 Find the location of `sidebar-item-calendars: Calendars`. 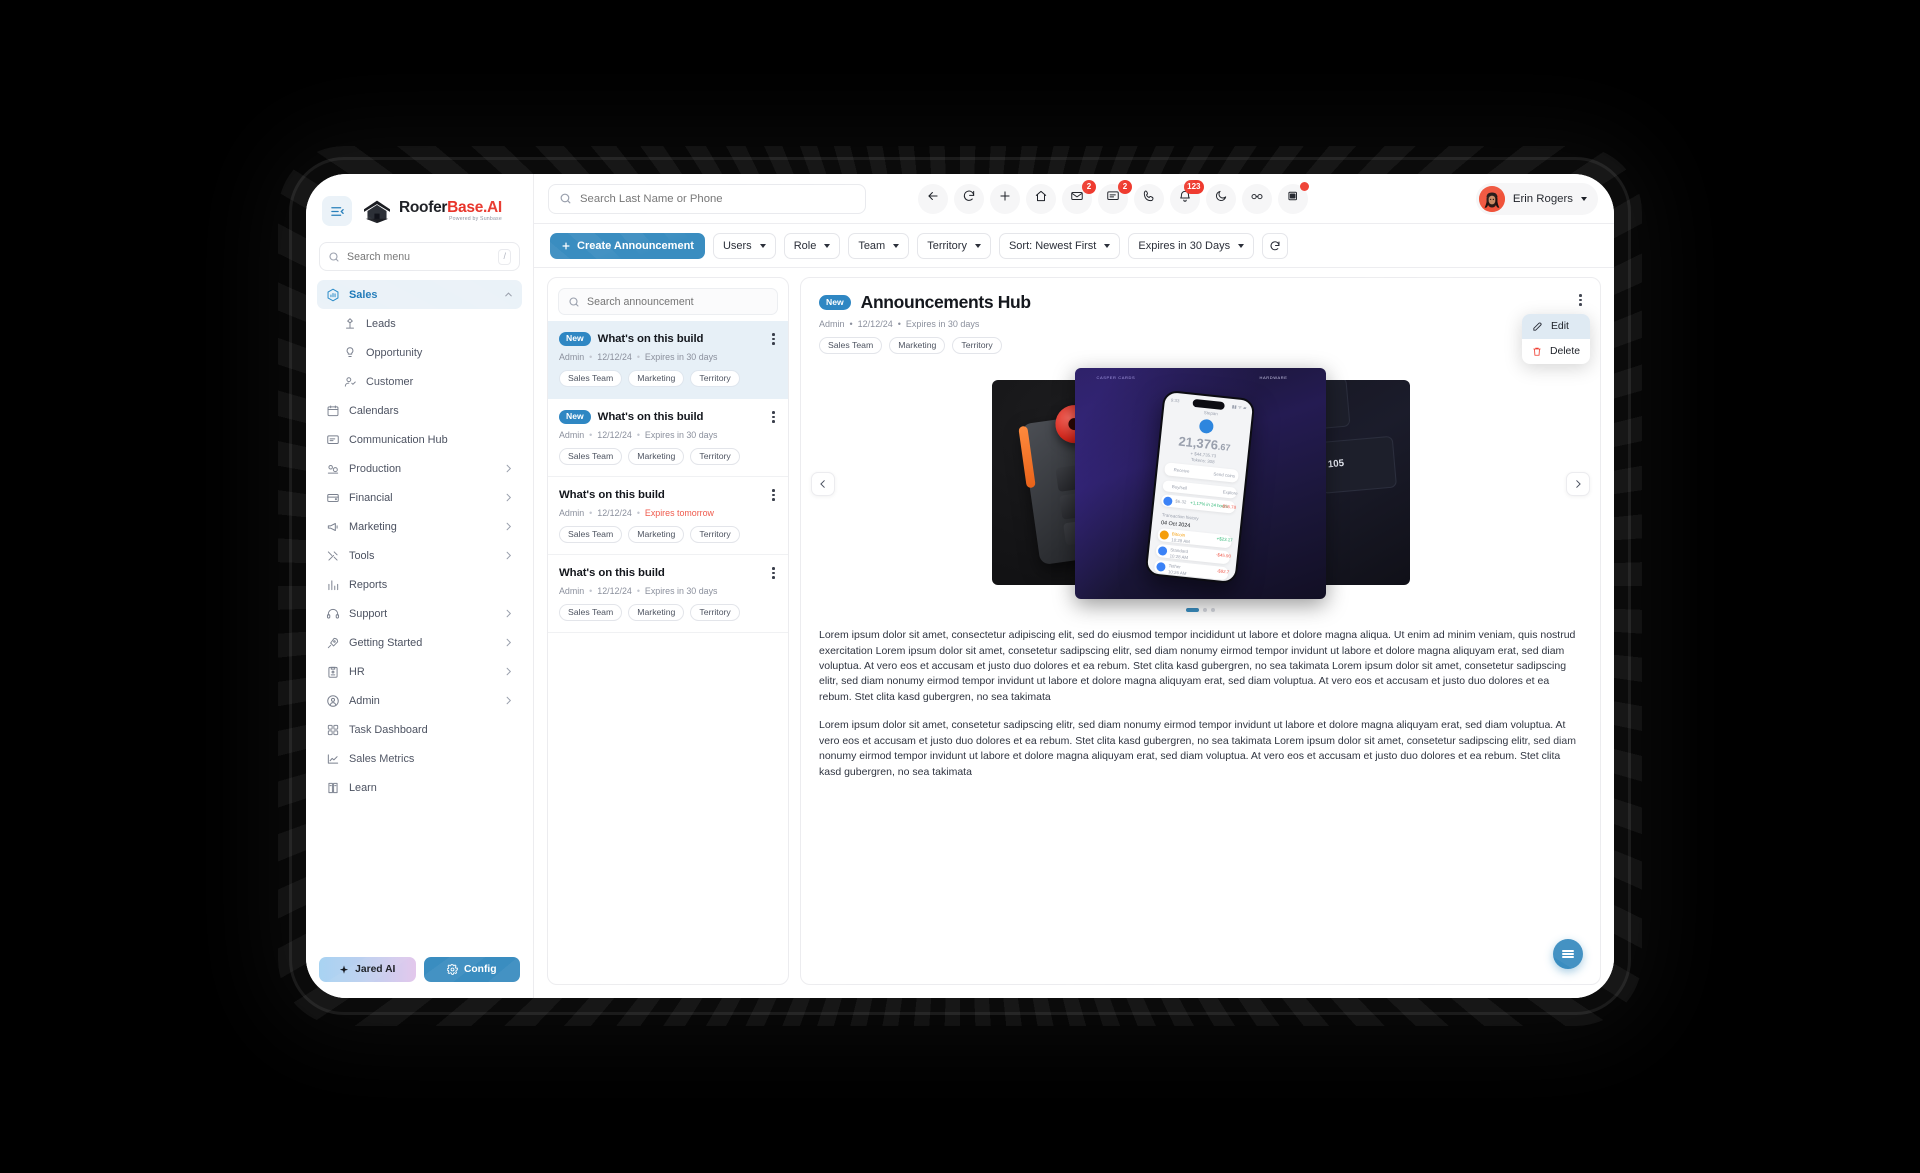

sidebar-item-calendars: Calendars is located at coordinates (419, 410).